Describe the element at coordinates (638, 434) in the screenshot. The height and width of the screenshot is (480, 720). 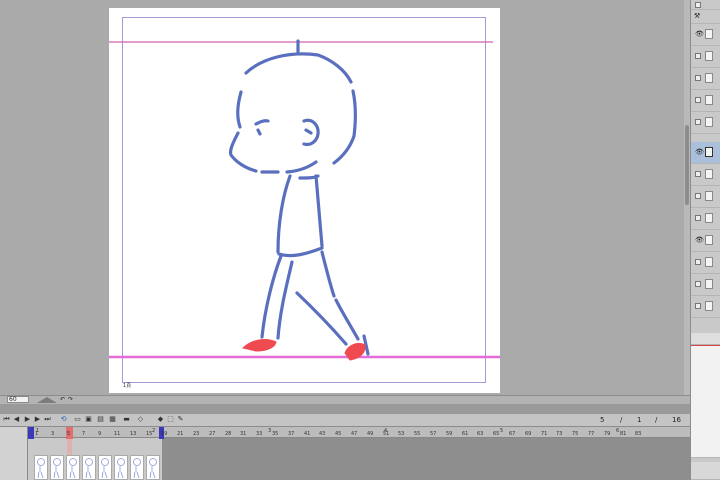
I see `ruler-frame-number: 83` at that location.